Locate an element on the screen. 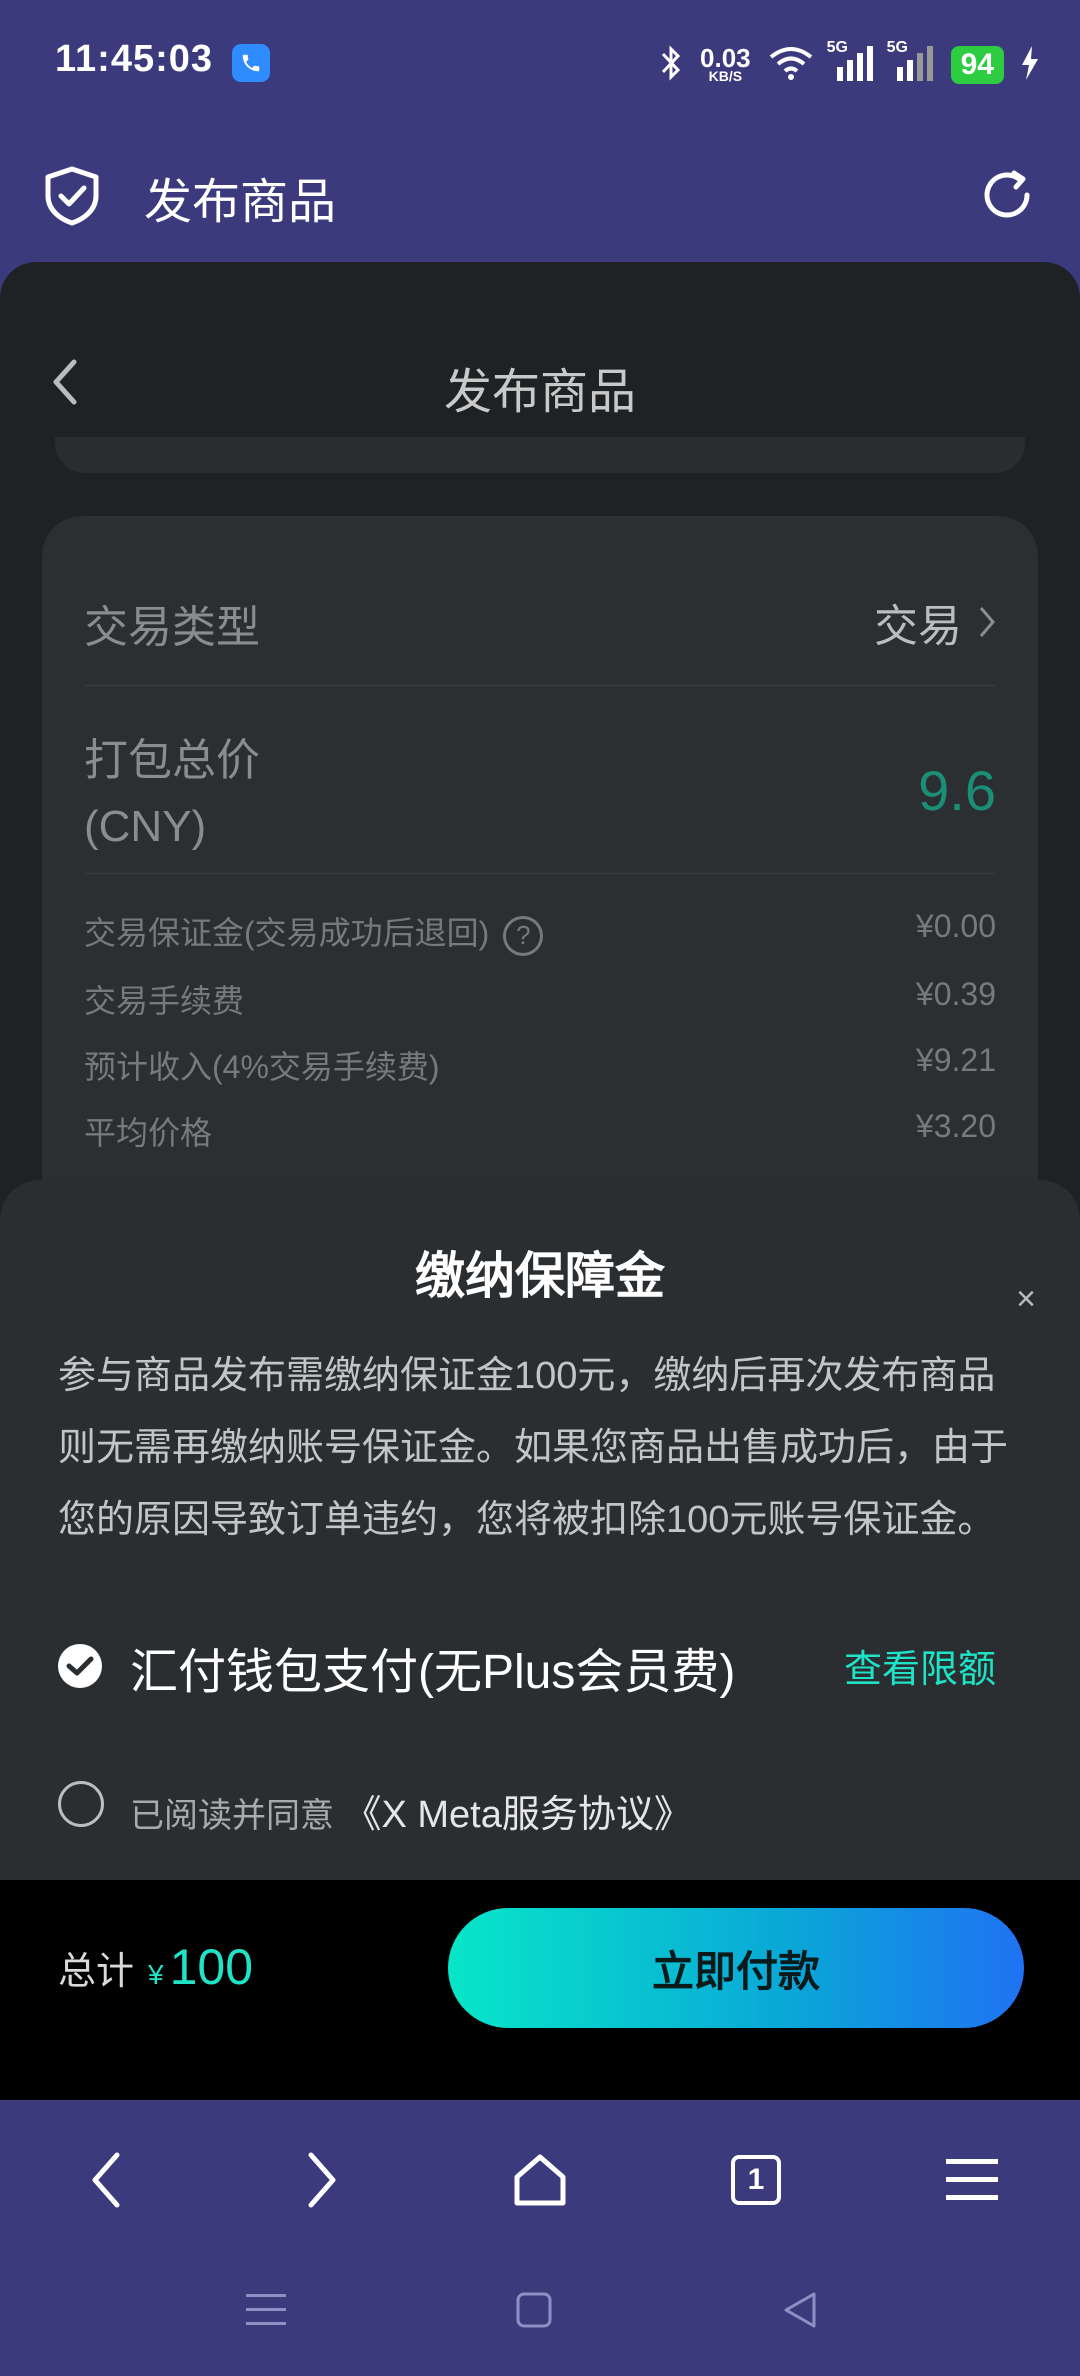  page-header: 发布商品 is located at coordinates (540, 367).